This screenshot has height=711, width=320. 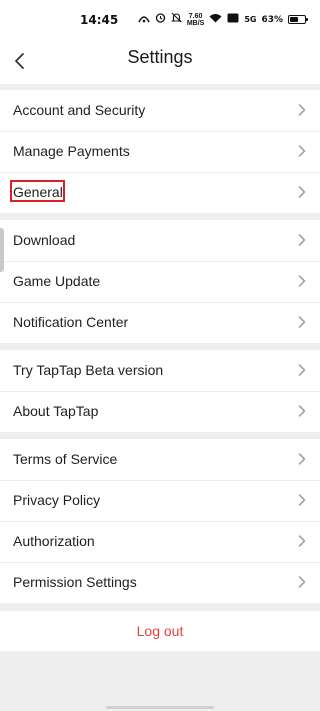 What do you see at coordinates (272, 19) in the screenshot?
I see `battery-percent: 63%` at bounding box center [272, 19].